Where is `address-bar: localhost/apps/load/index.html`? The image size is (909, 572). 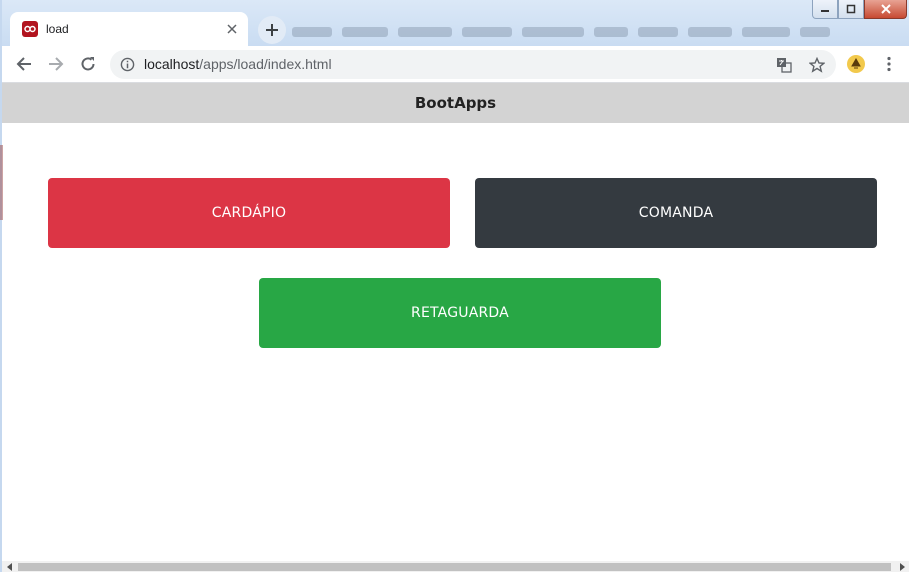 address-bar: localhost/apps/load/index.html is located at coordinates (473, 64).